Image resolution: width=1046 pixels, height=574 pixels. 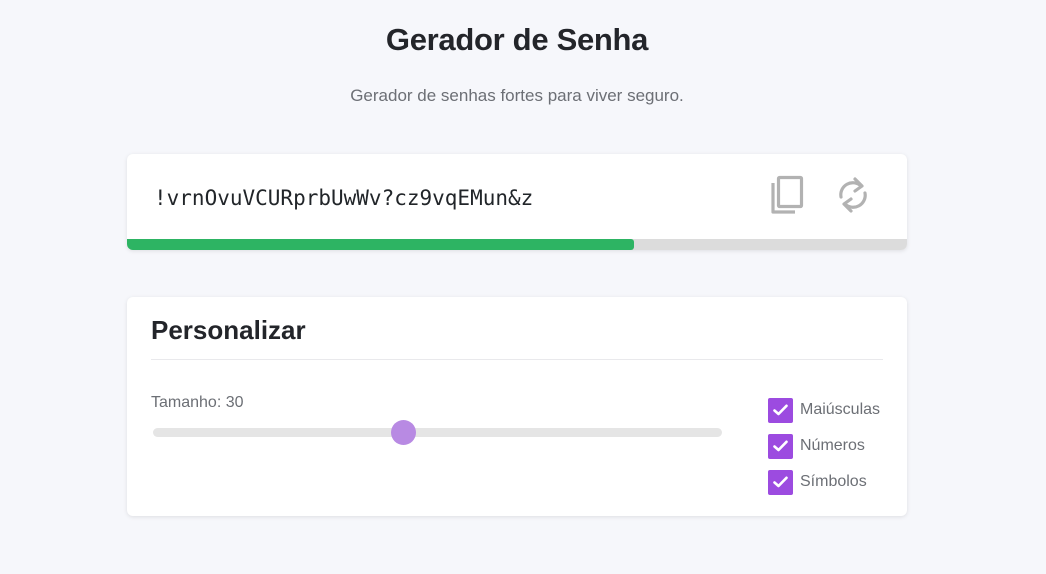 I want to click on checkbox-numbers, so click(x=780, y=446).